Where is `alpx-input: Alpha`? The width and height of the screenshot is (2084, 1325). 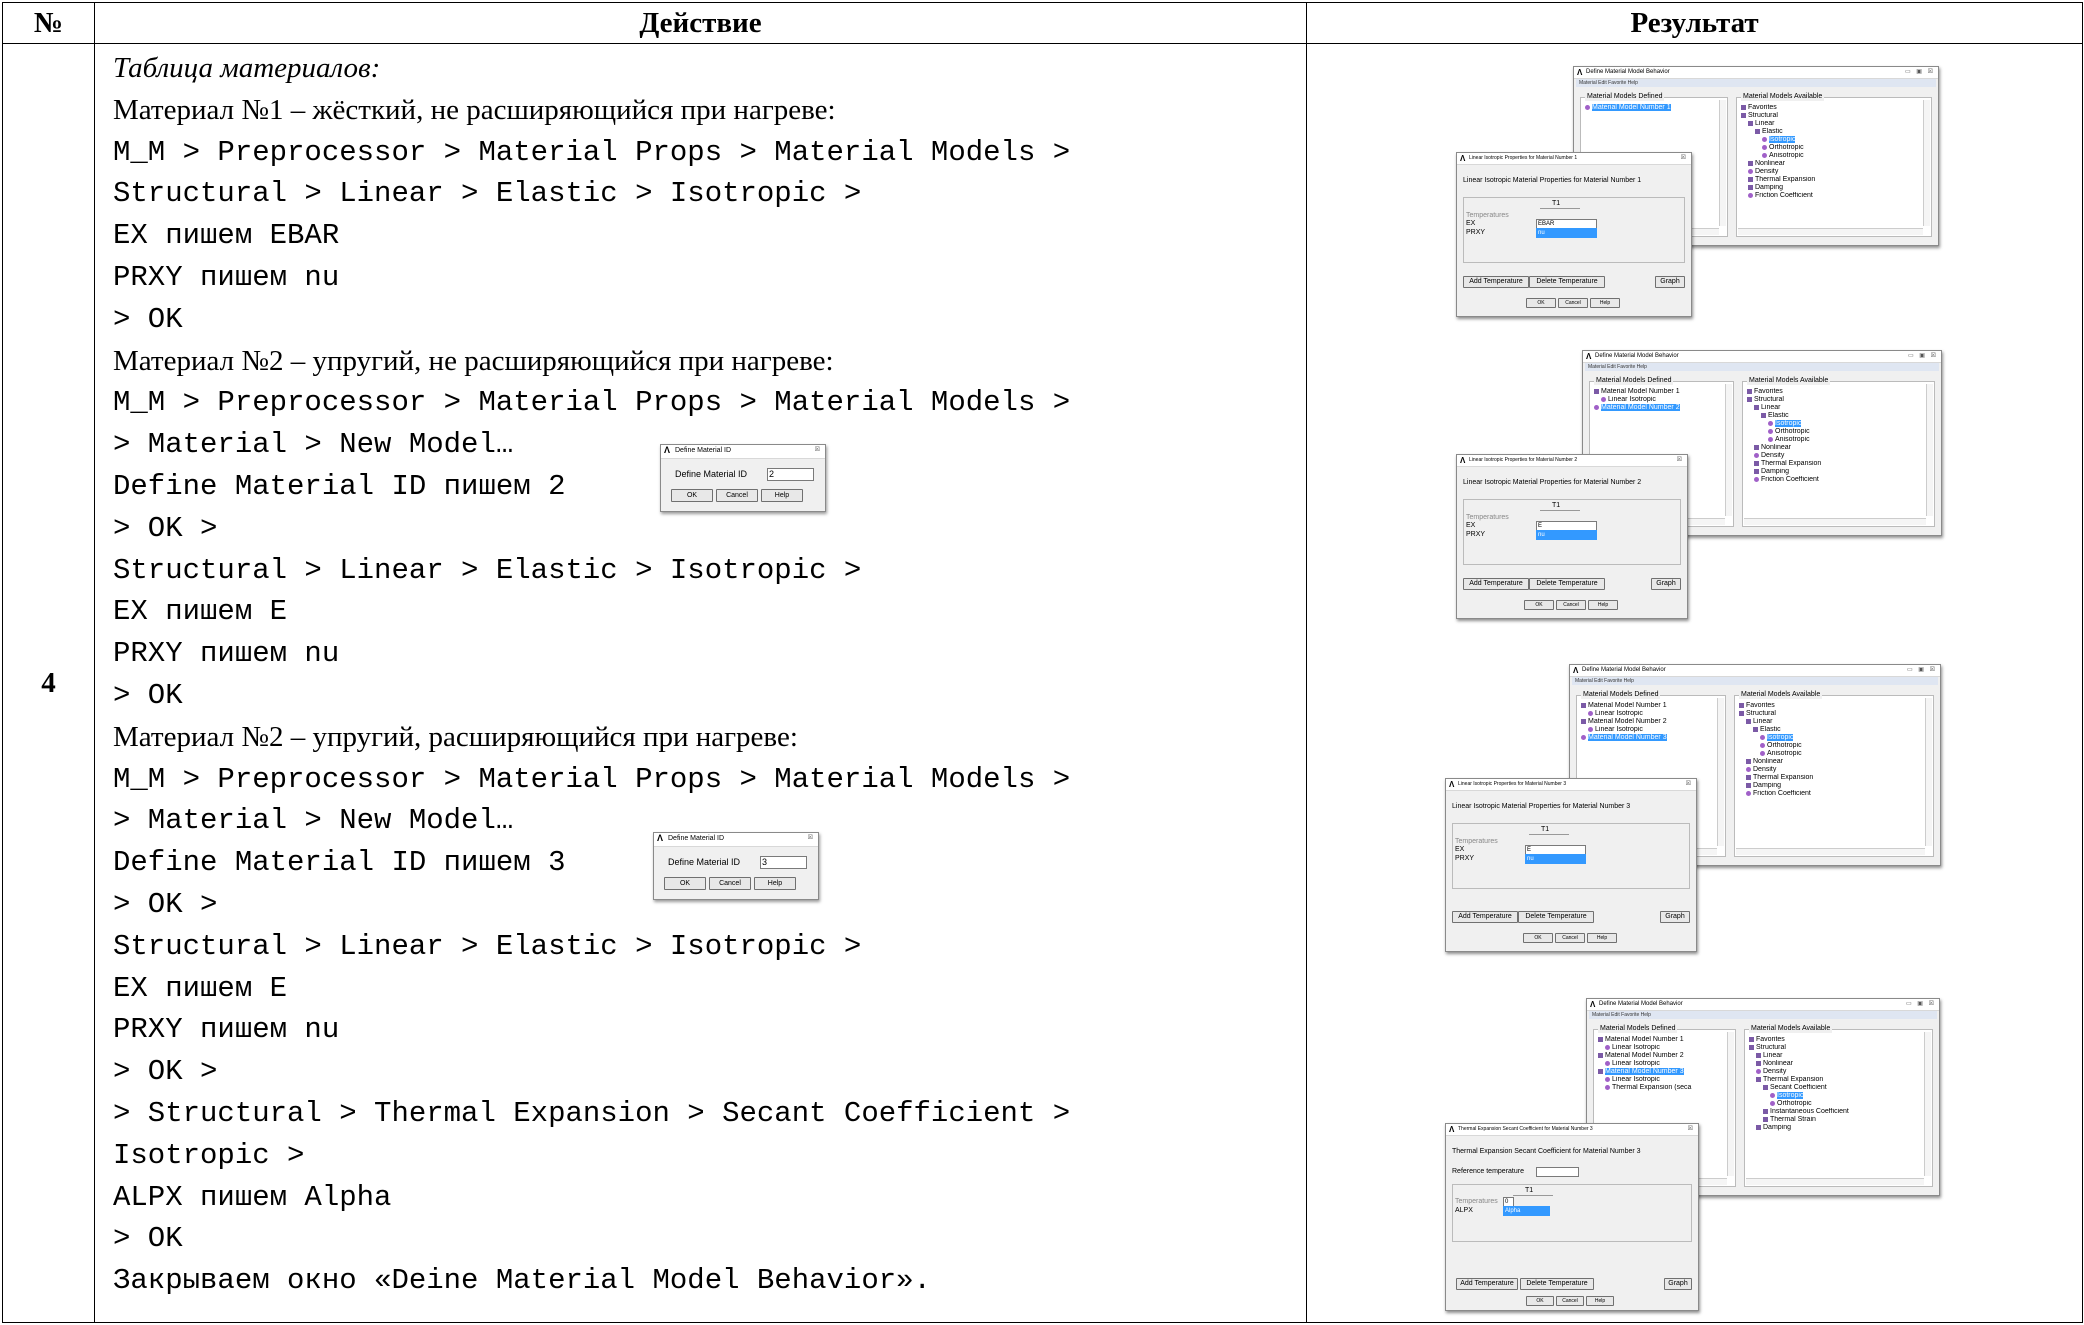
alpx-input: Alpha is located at coordinates (1526, 1211).